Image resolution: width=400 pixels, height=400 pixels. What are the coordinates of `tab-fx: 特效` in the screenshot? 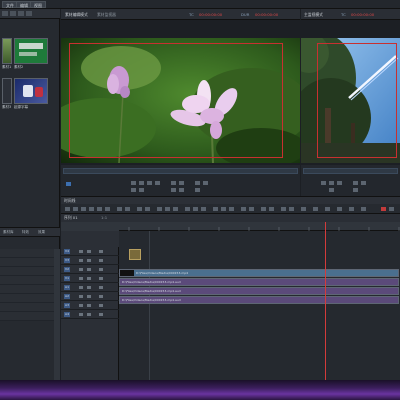 It's located at (25, 232).